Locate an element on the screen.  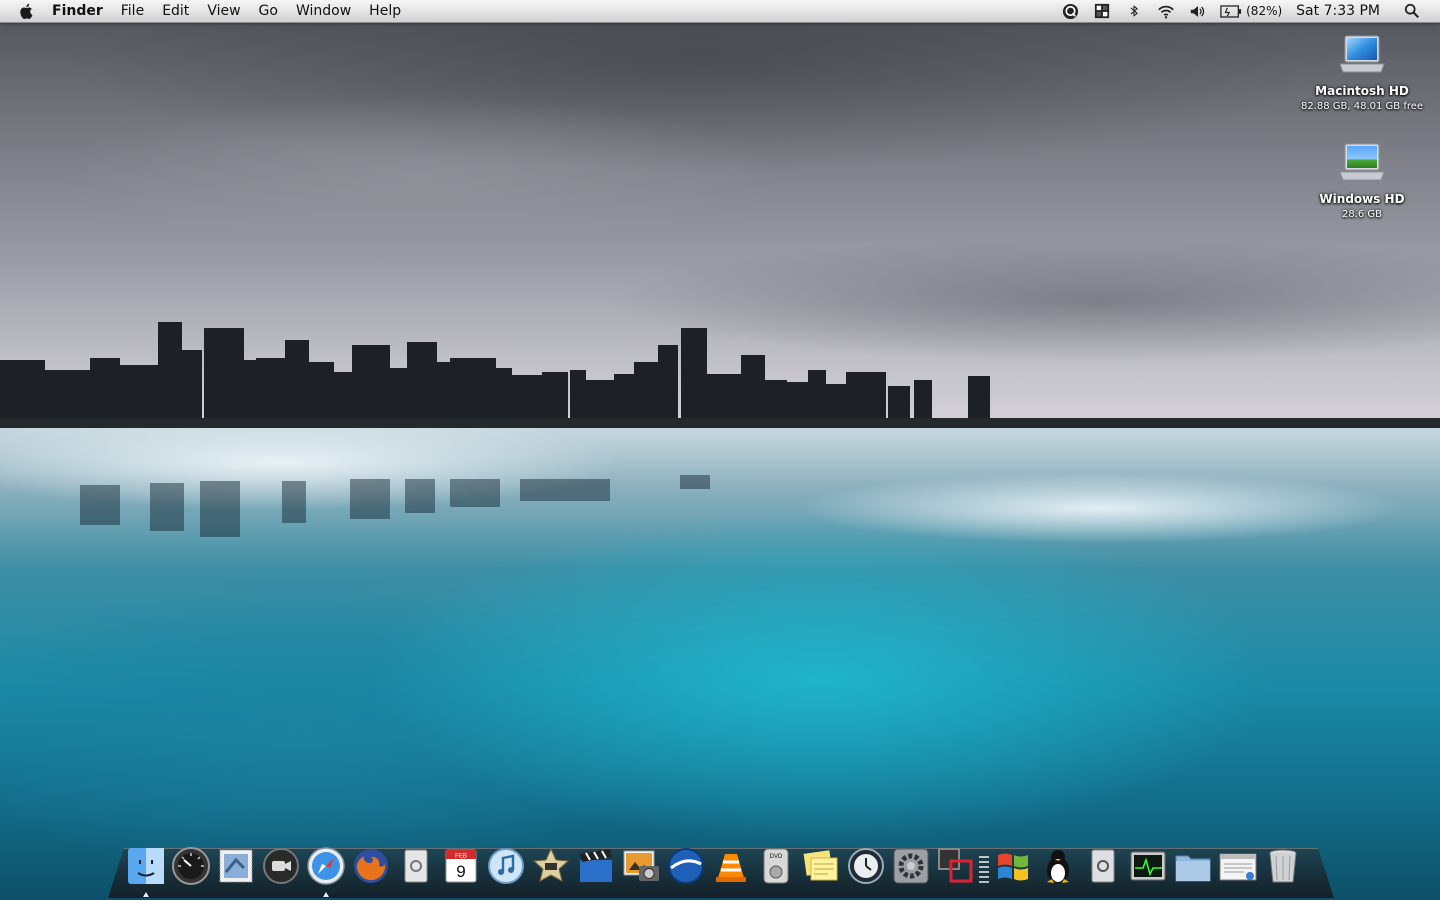
video-camera-icon is located at coordinates (281, 866).